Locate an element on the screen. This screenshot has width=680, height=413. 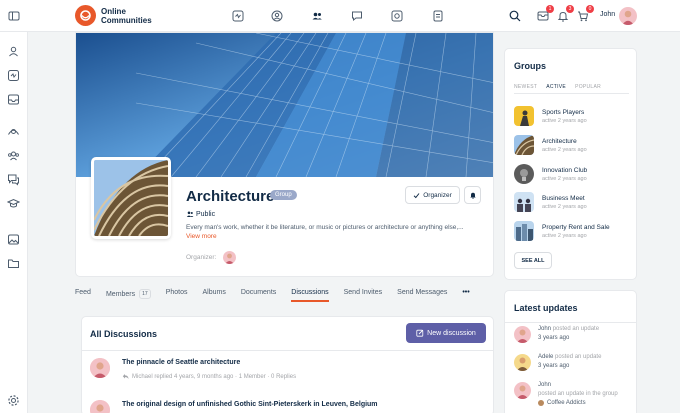
members-count: 17 is located at coordinates (145, 294).